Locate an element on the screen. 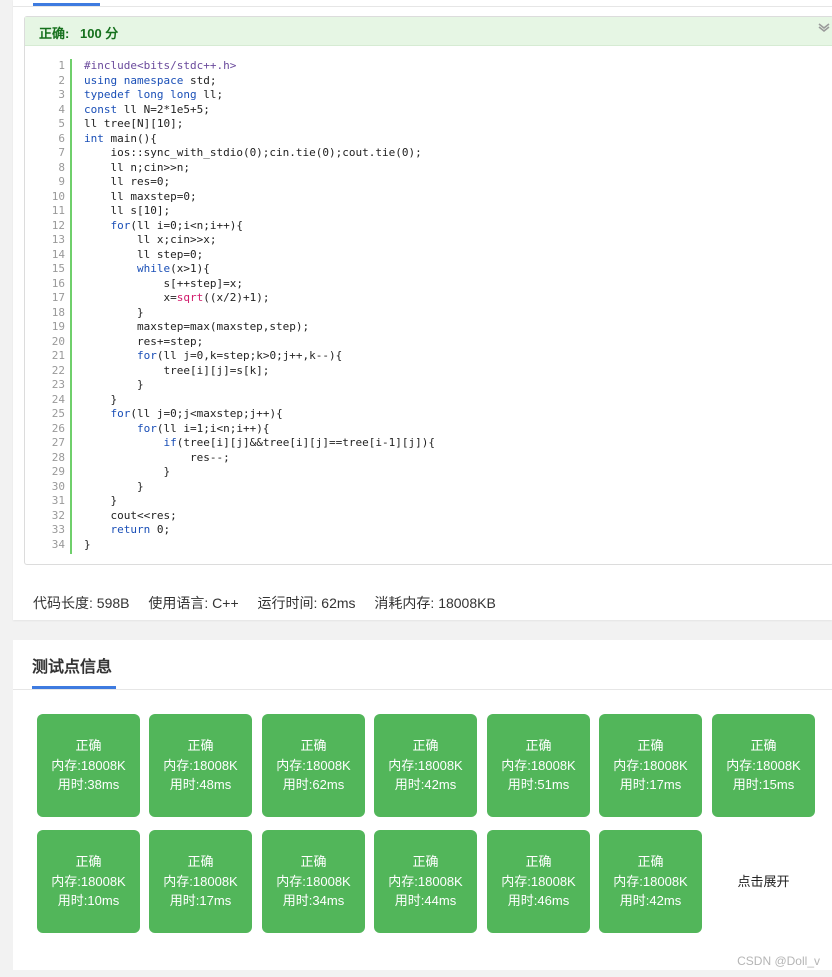  code-token: namespace is located at coordinates (153, 80).